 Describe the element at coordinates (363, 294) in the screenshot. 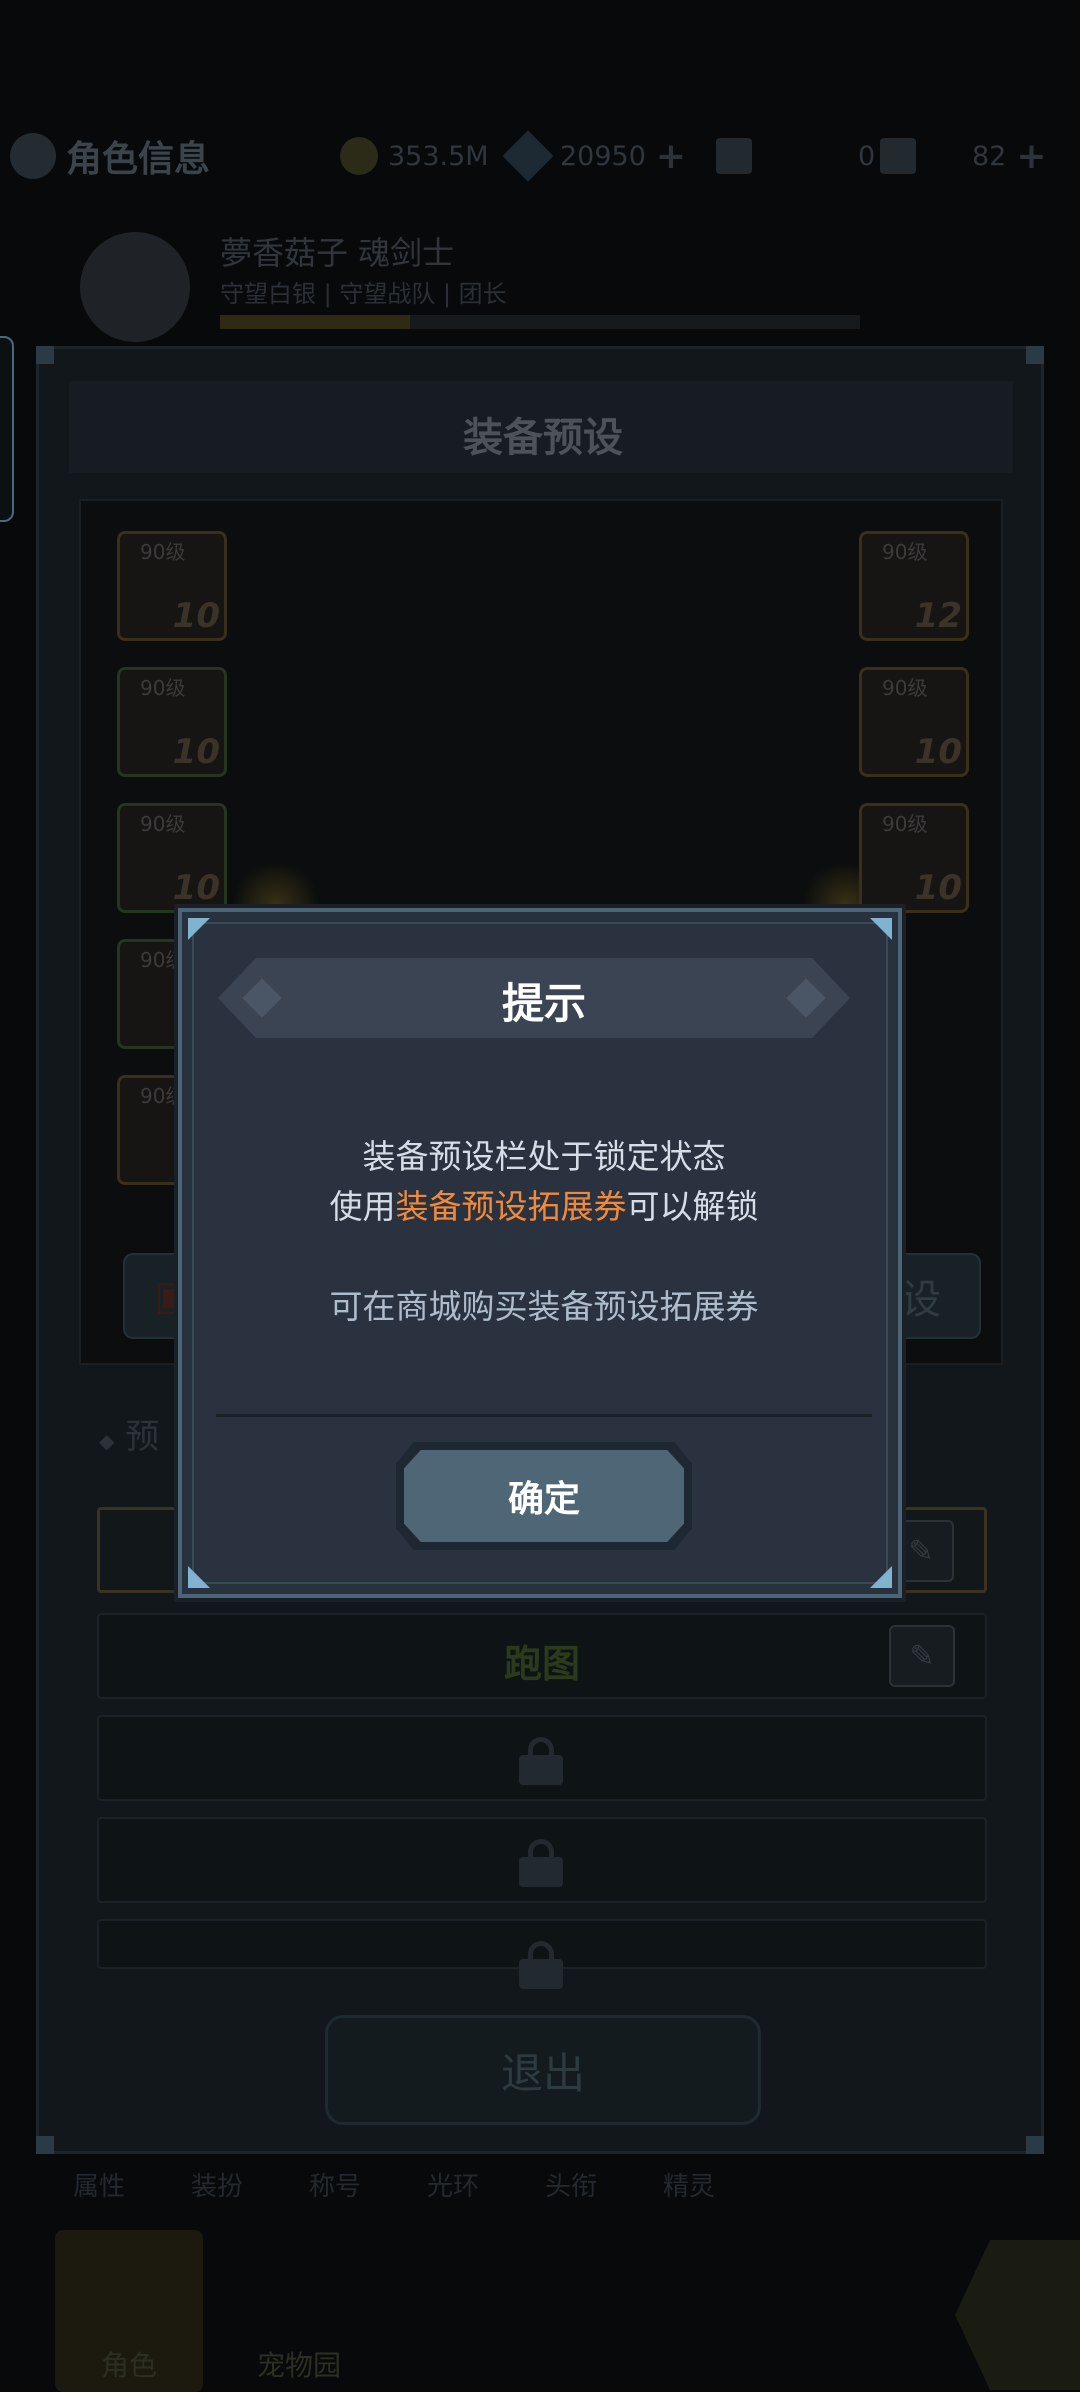

I see `character-guild: 守望白银 | 守望战队 | 团长` at that location.